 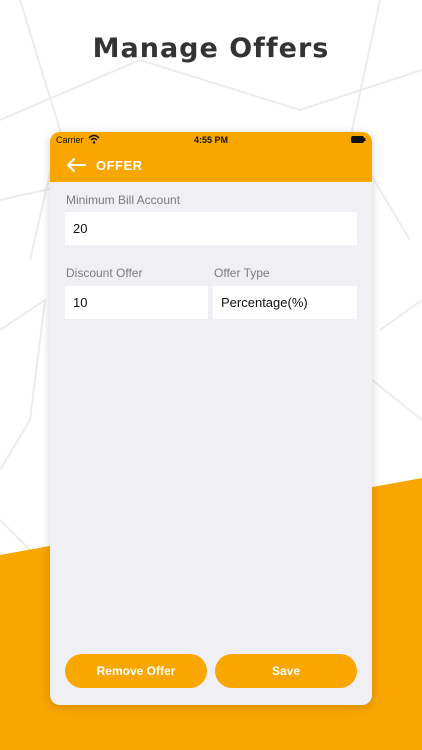 What do you see at coordinates (119, 165) in the screenshot?
I see `nav-title: OFFER` at bounding box center [119, 165].